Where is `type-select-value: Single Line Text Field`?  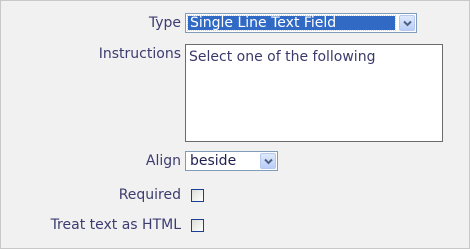 type-select-value: Single Line Text Field is located at coordinates (291, 23).